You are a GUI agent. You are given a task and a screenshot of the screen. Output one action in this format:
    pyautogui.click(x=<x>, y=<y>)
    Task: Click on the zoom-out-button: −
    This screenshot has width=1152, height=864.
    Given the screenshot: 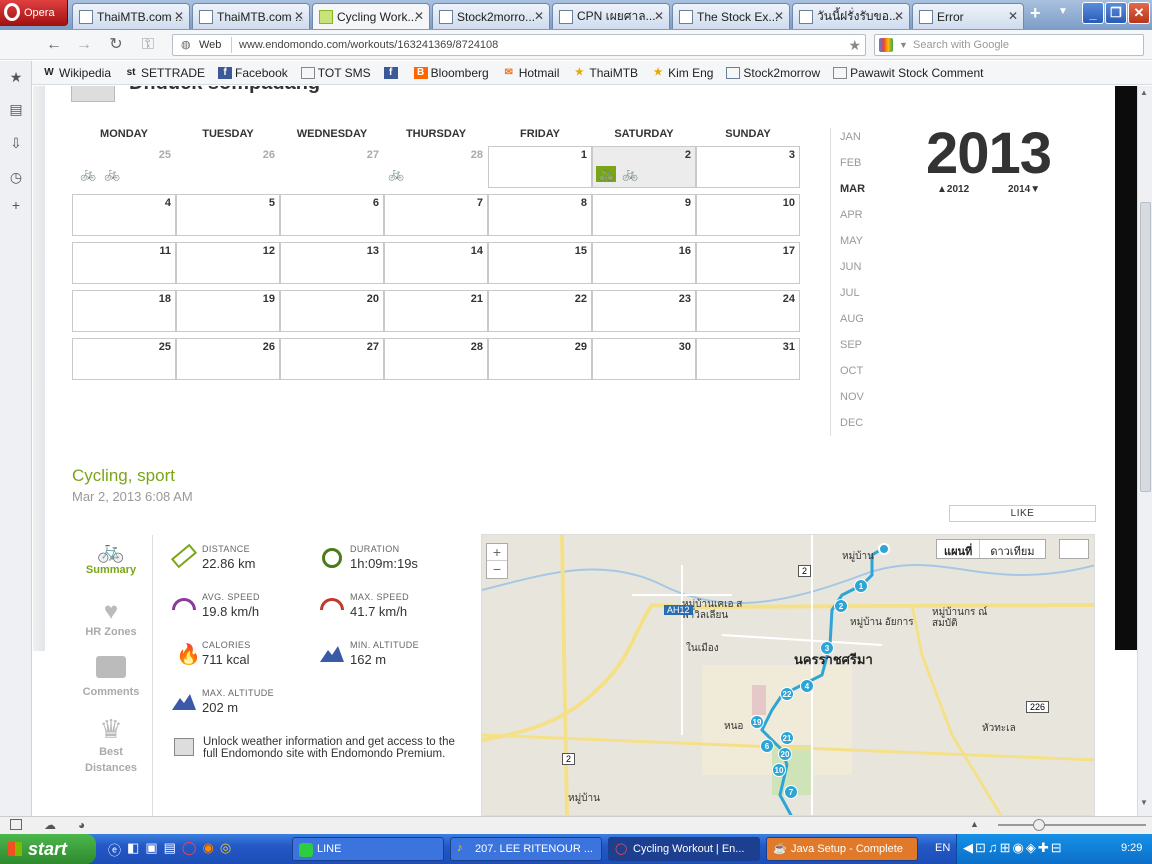 What is the action you would take?
    pyautogui.click(x=497, y=569)
    